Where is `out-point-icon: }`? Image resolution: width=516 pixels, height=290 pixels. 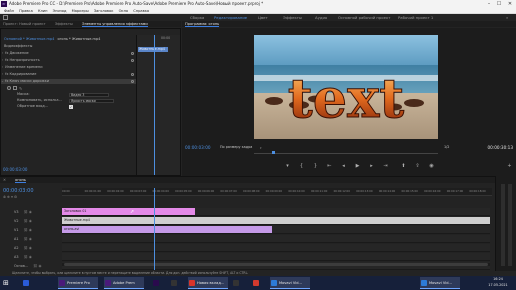 out-point-icon: } is located at coordinates (315, 166).